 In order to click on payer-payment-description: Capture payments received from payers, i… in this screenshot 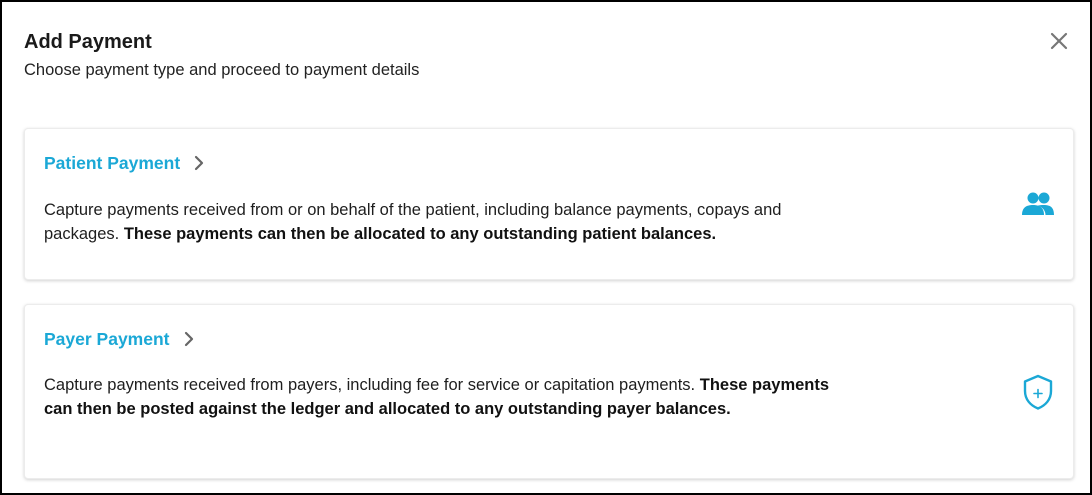, I will do `click(444, 397)`.